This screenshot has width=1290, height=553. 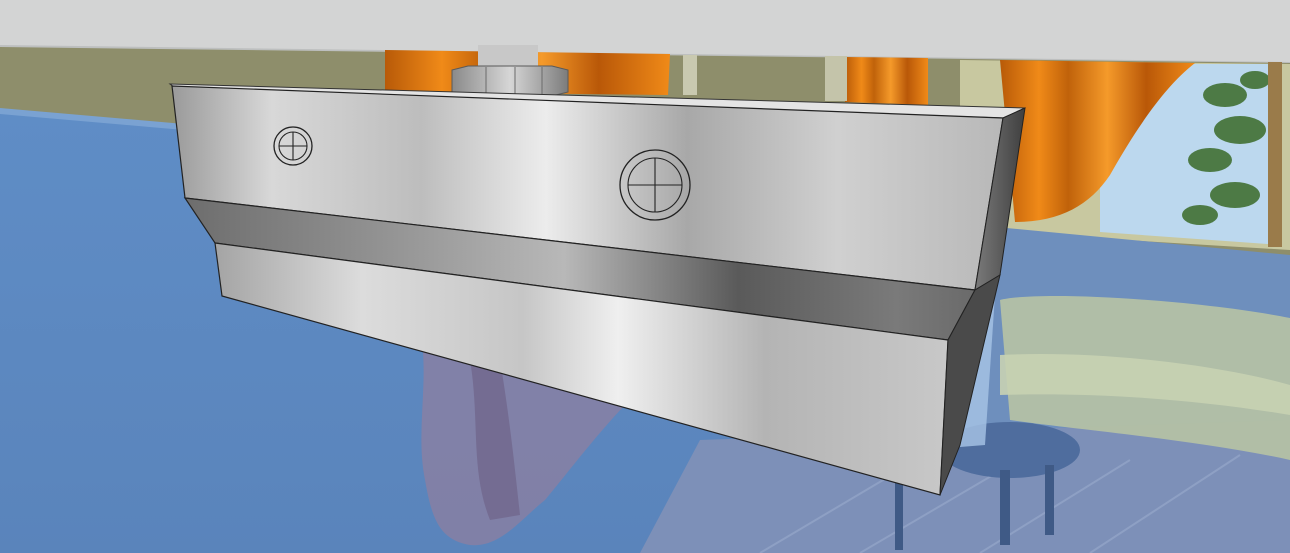 What do you see at coordinates (510, 81) in the screenshot?
I see `hex-nut` at bounding box center [510, 81].